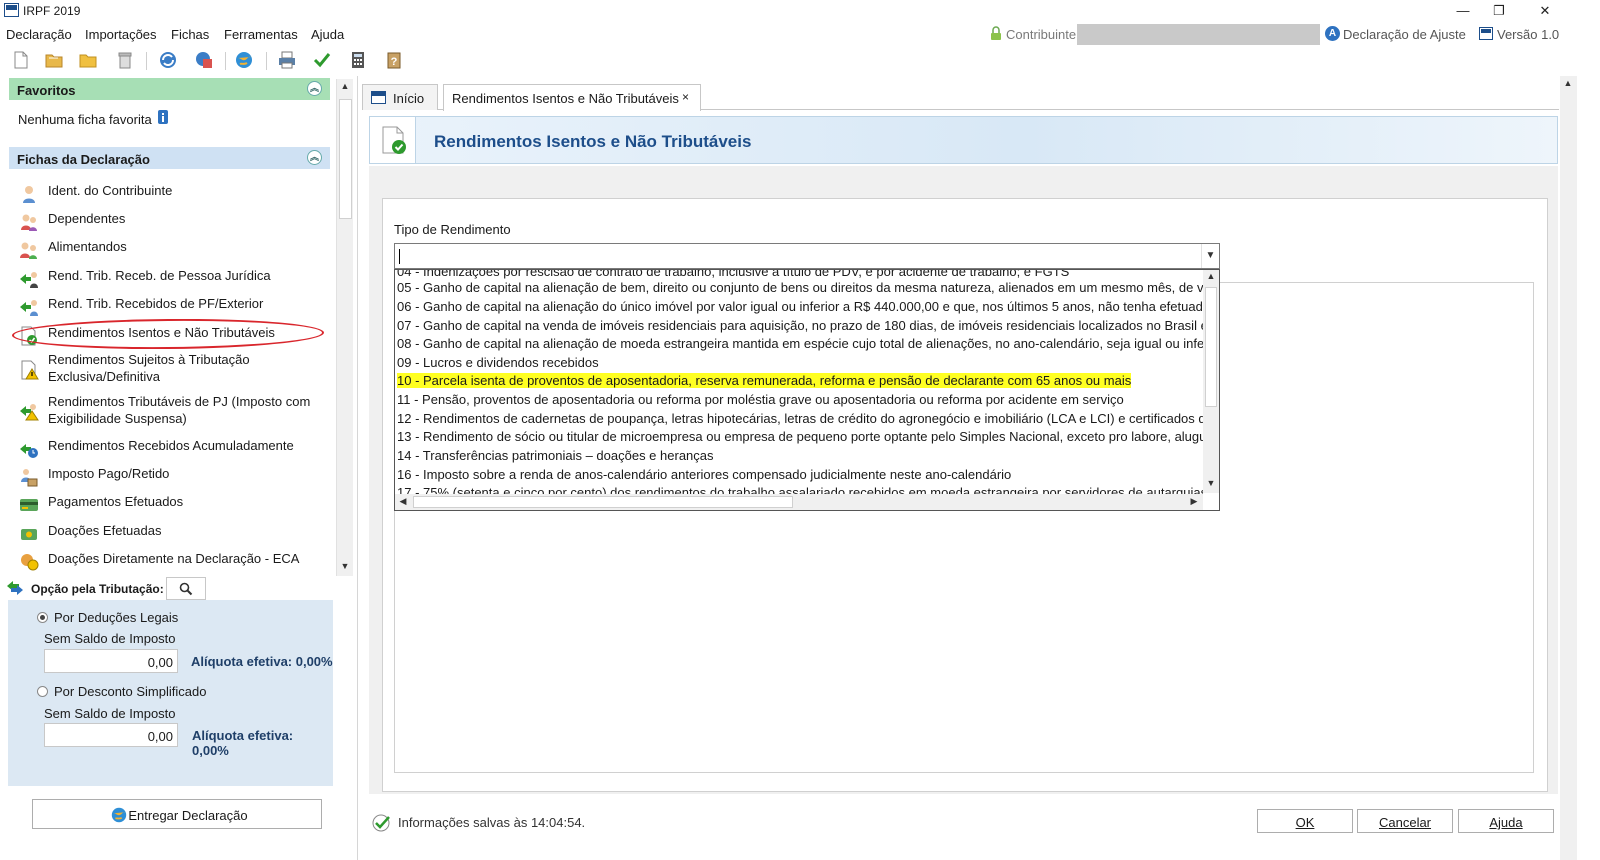  I want to click on dropdown-vertical-scrollbar: ▲ ▼, so click(1211, 381).